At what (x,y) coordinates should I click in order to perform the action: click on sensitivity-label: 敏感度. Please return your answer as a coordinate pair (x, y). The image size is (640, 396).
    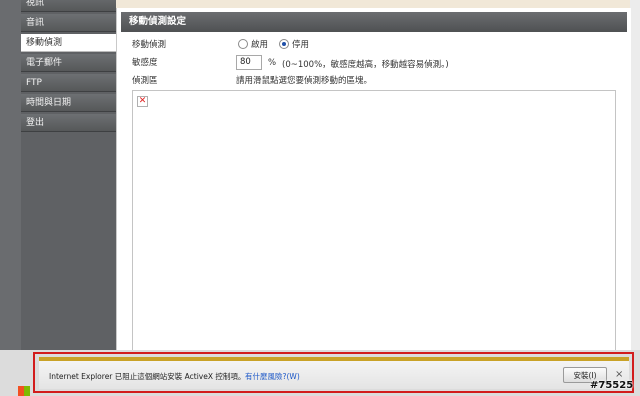
    Looking at the image, I should click on (145, 63).